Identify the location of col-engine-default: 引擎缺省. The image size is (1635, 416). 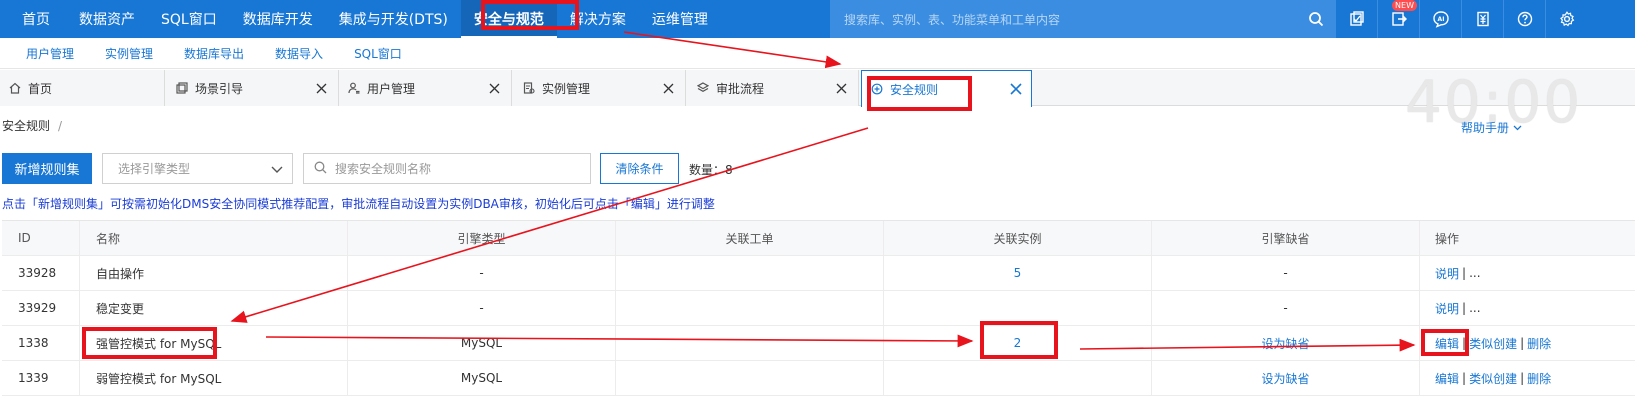
(1286, 238).